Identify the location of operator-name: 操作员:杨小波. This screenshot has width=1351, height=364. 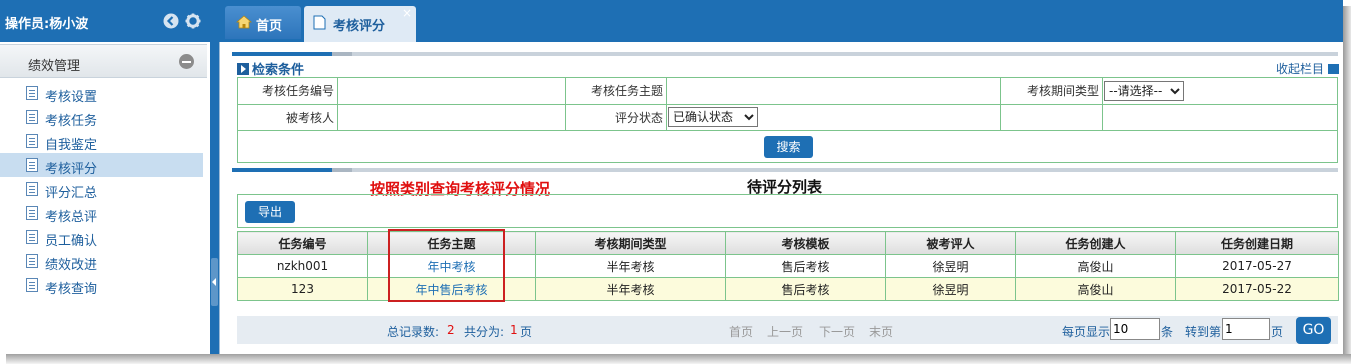
(47, 24).